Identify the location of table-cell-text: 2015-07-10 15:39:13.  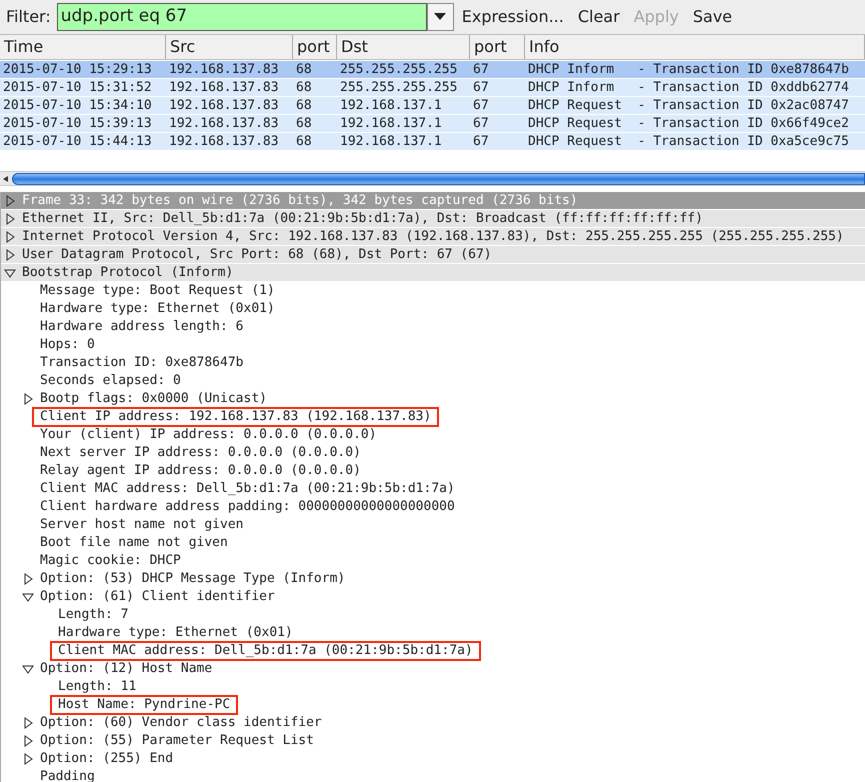
(77, 123).